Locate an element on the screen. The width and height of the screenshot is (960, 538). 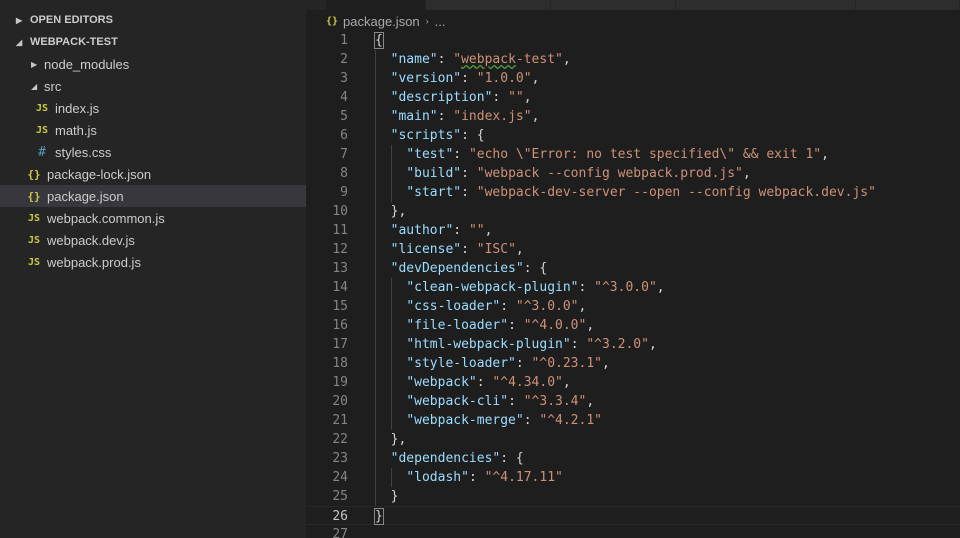
code-line: 26} is located at coordinates (633, 515).